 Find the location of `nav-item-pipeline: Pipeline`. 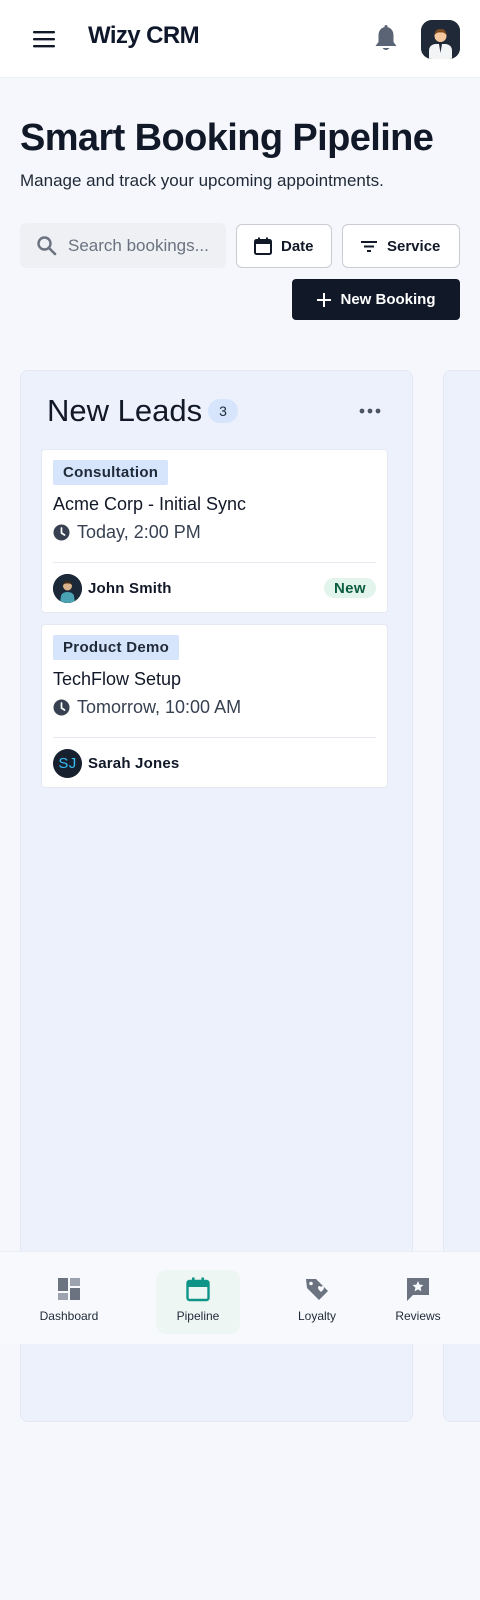

nav-item-pipeline: Pipeline is located at coordinates (198, 1302).